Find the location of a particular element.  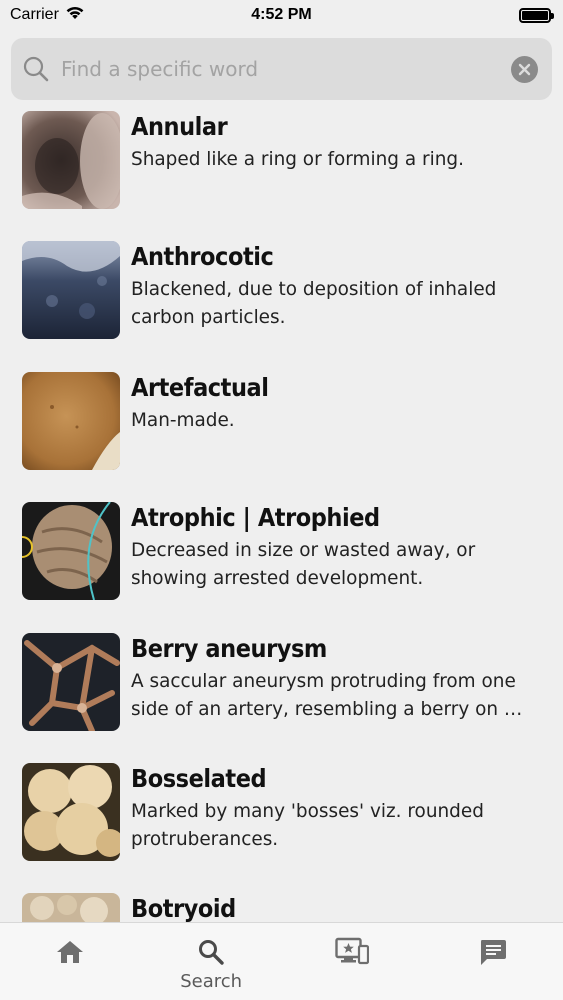

home-icon is located at coordinates (70, 952).